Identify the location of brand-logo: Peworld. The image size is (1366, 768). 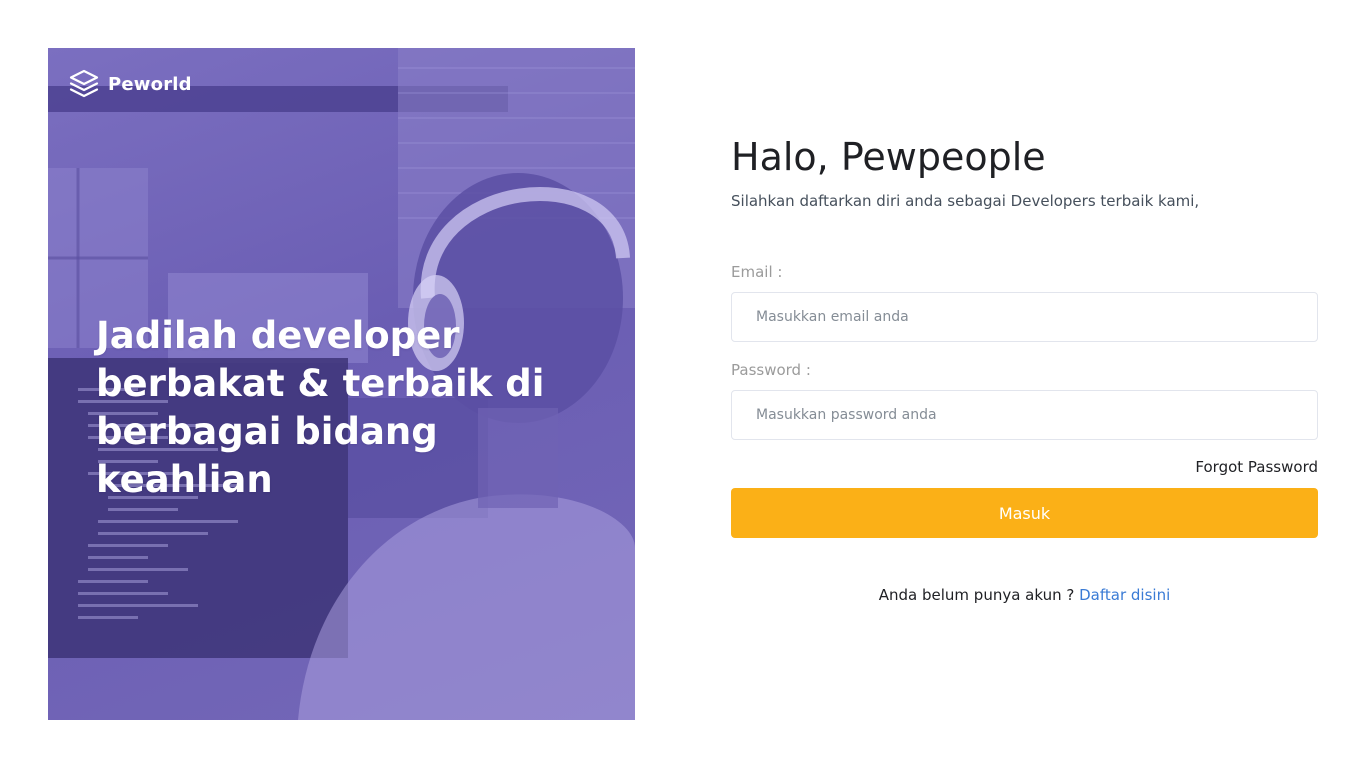
(130, 84).